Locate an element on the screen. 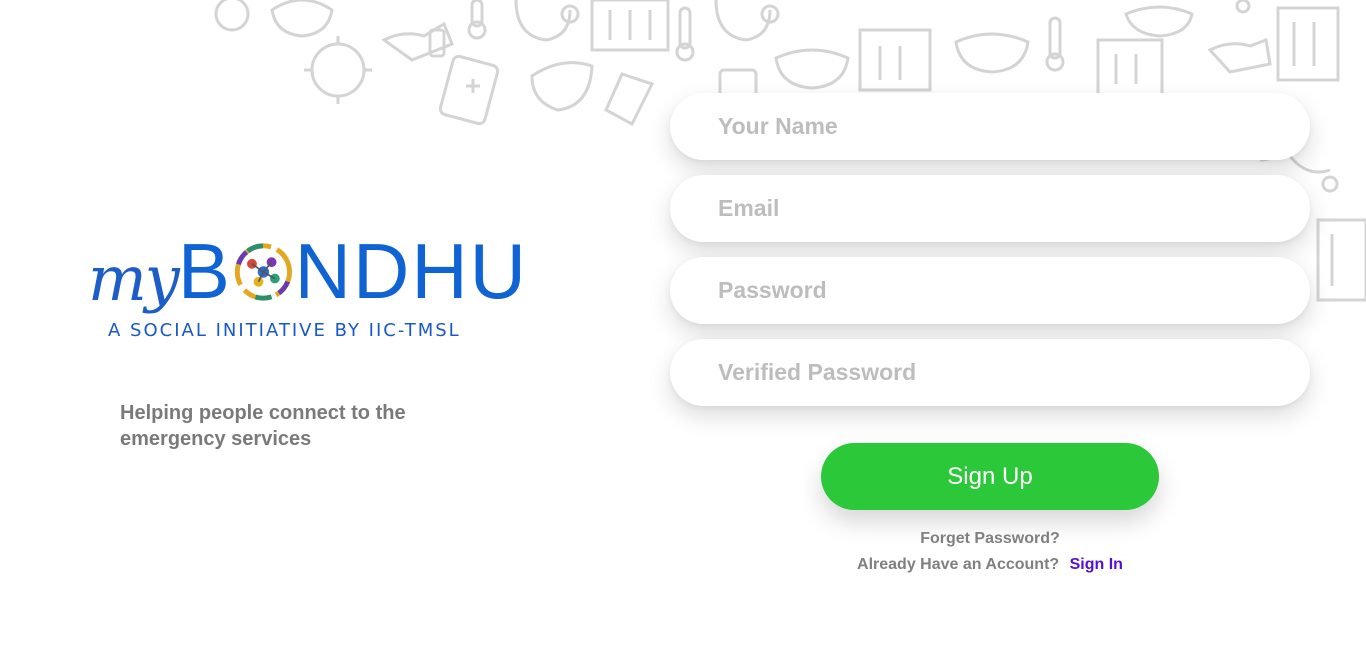  email-input is located at coordinates (990, 208).